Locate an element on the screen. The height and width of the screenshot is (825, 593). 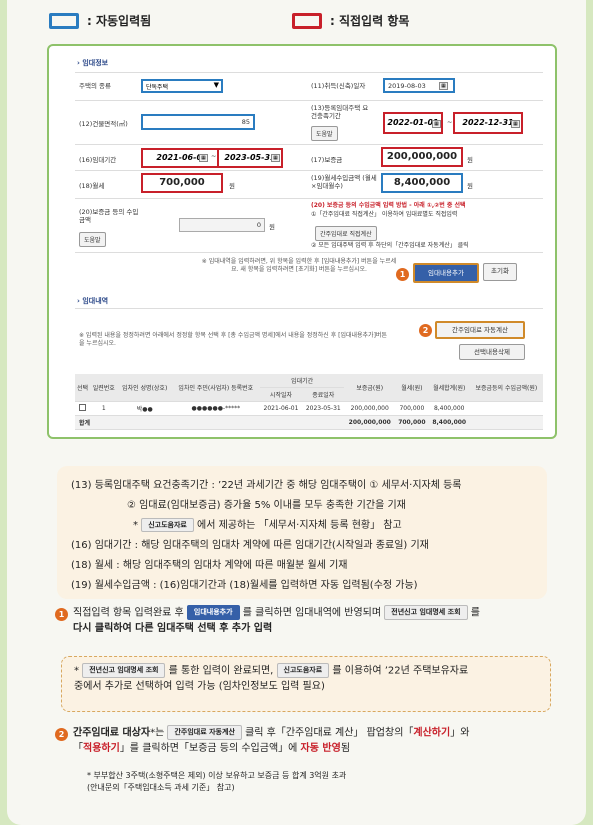
add-lease-button: 임대내용추가 is located at coordinates (446, 273).